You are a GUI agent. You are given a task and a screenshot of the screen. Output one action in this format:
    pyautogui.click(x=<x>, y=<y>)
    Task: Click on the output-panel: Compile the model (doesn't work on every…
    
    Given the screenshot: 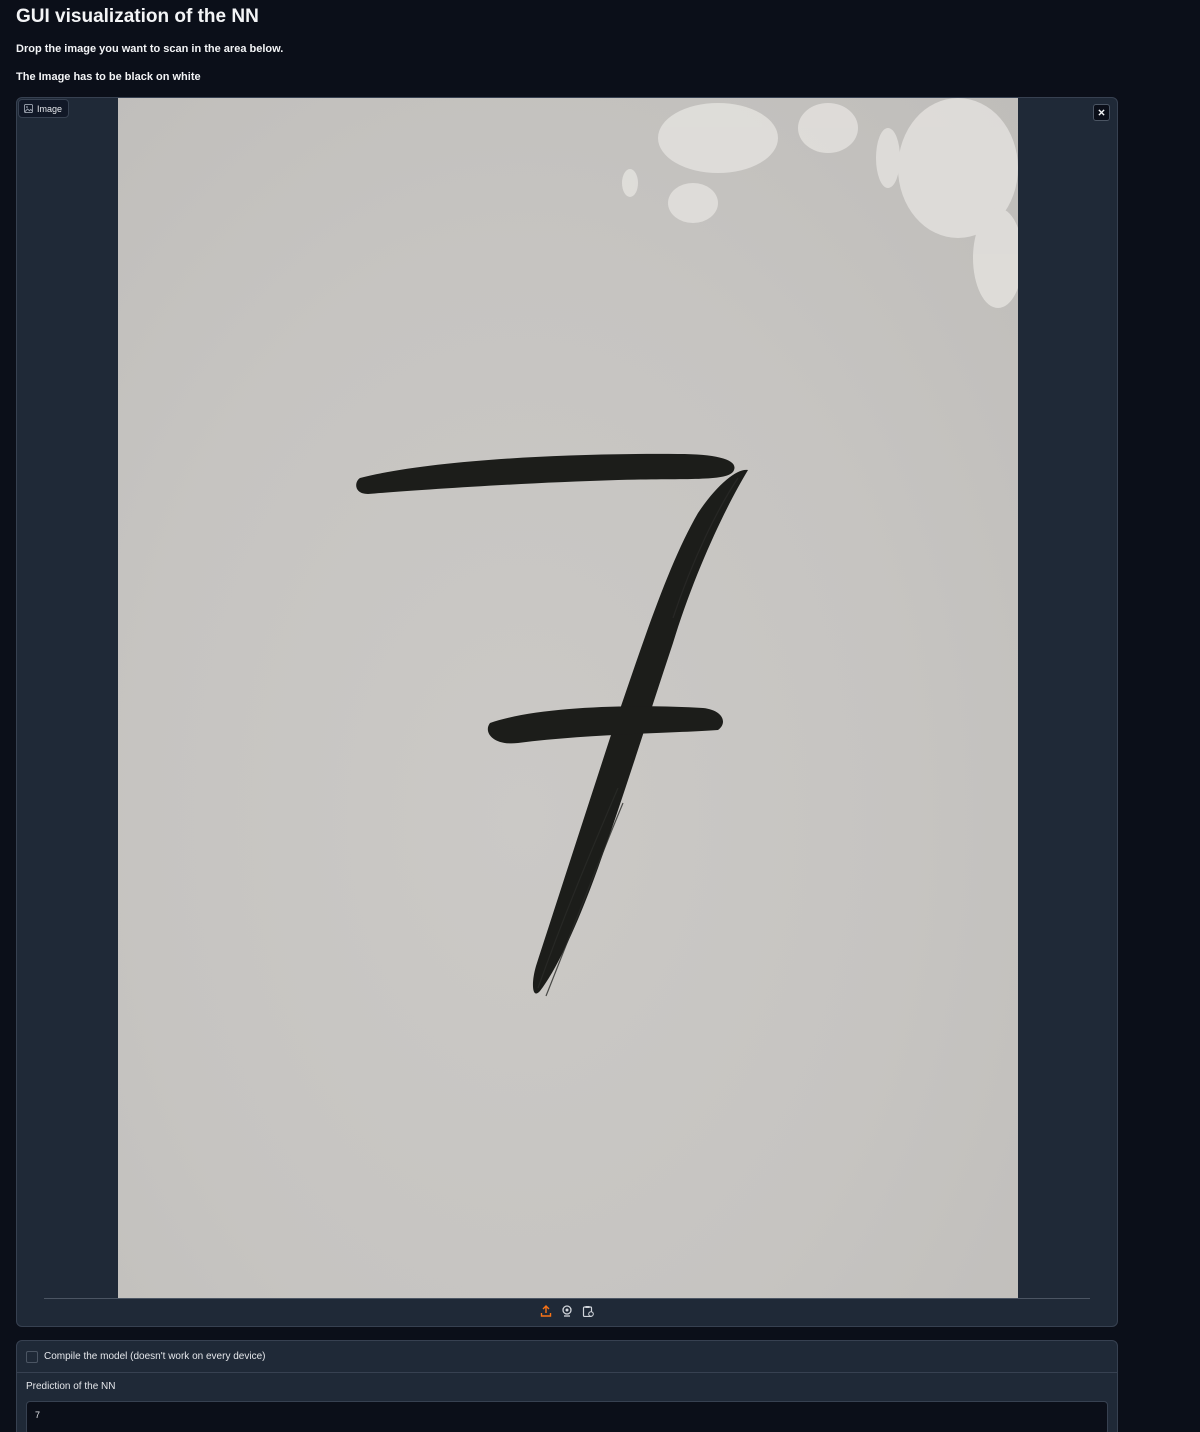 What is the action you would take?
    pyautogui.click(x=567, y=1386)
    